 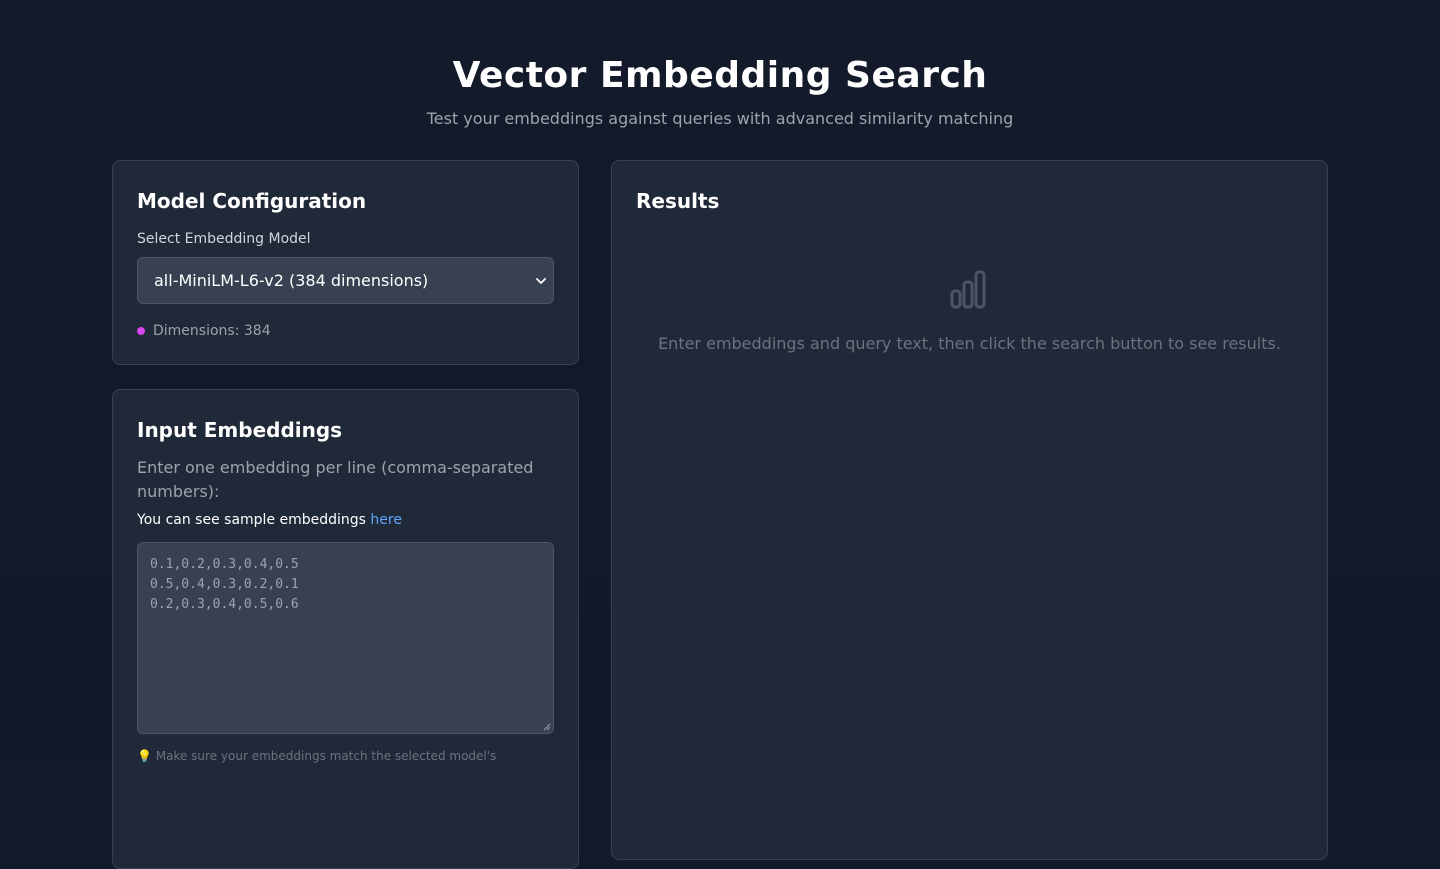 I want to click on results-title: Results, so click(x=678, y=201).